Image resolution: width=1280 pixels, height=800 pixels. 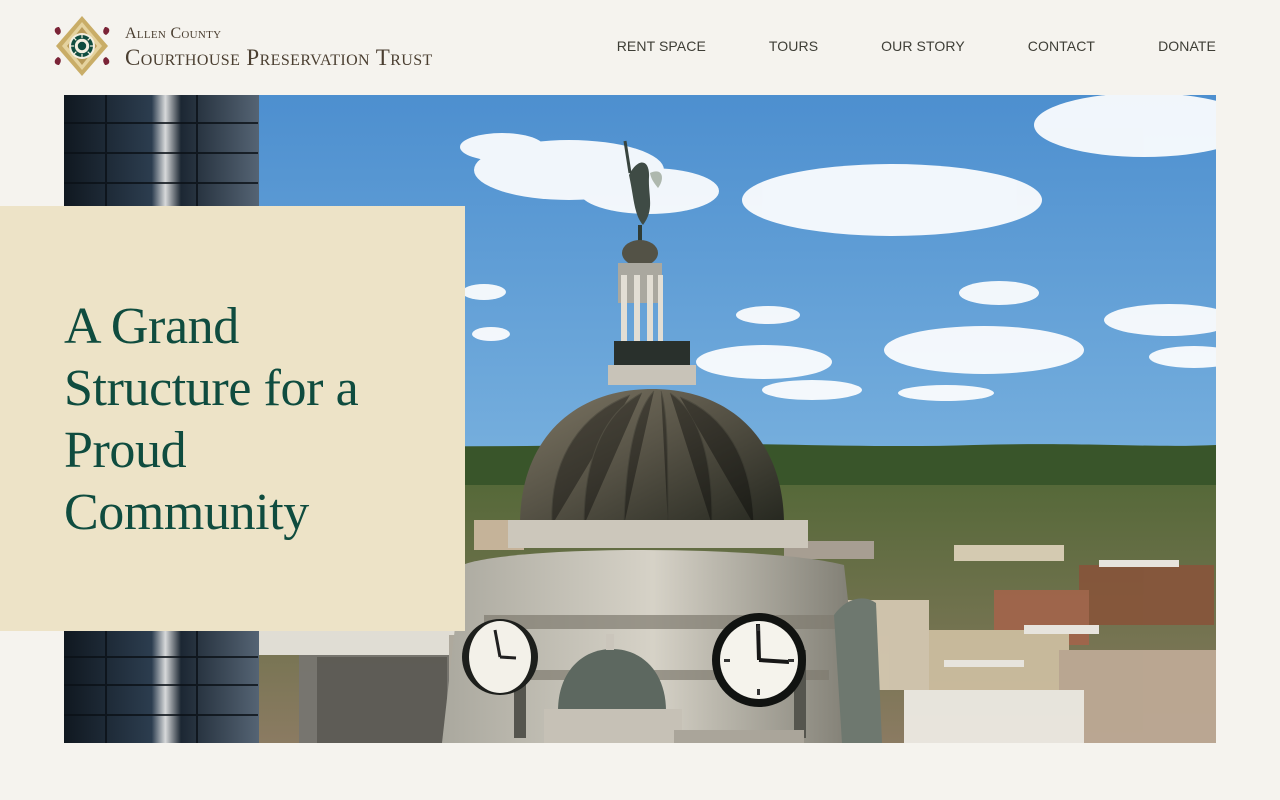 What do you see at coordinates (279, 57) in the screenshot?
I see `brand-name-bottom: Courthouse Preservation Trust` at bounding box center [279, 57].